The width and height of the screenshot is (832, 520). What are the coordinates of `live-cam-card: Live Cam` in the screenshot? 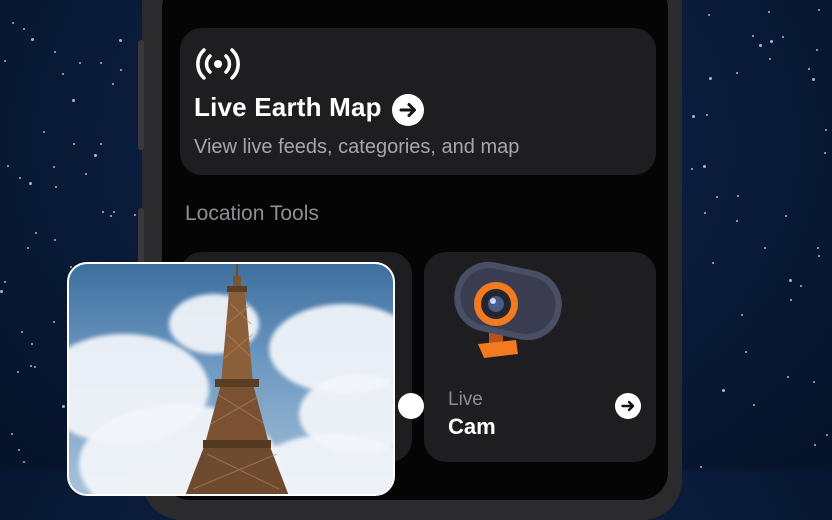 It's located at (540, 357).